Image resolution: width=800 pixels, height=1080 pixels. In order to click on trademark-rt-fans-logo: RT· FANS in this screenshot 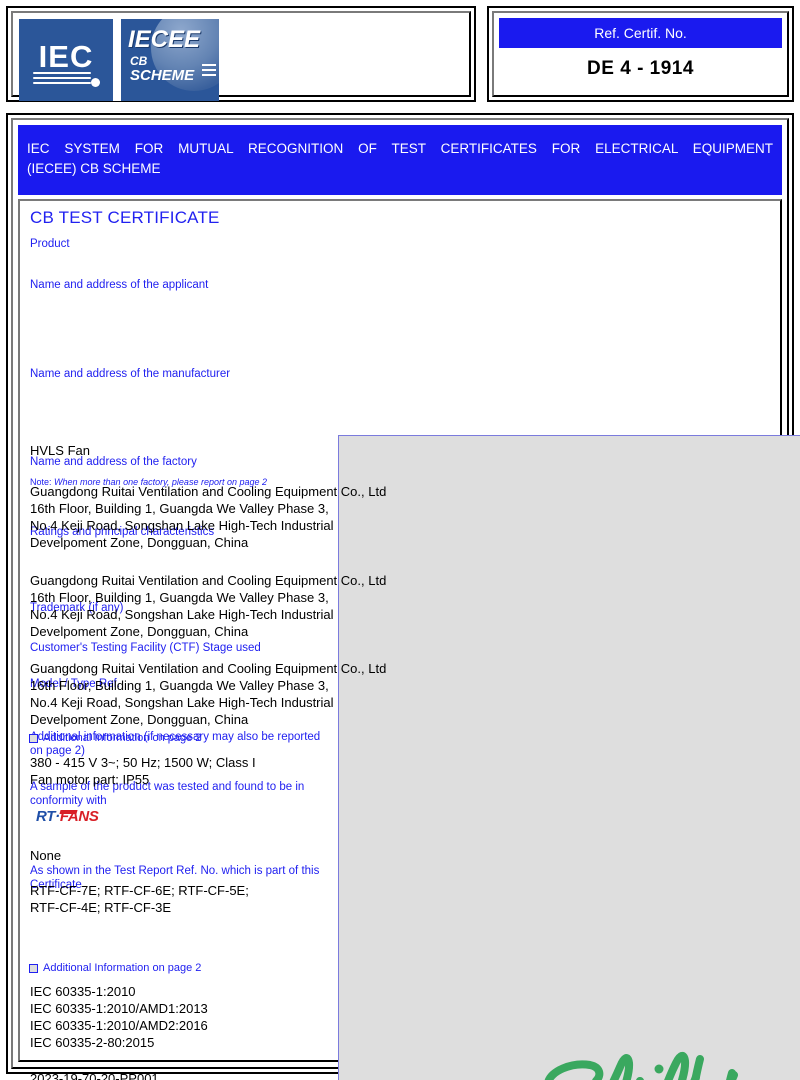, I will do `click(67, 817)`.